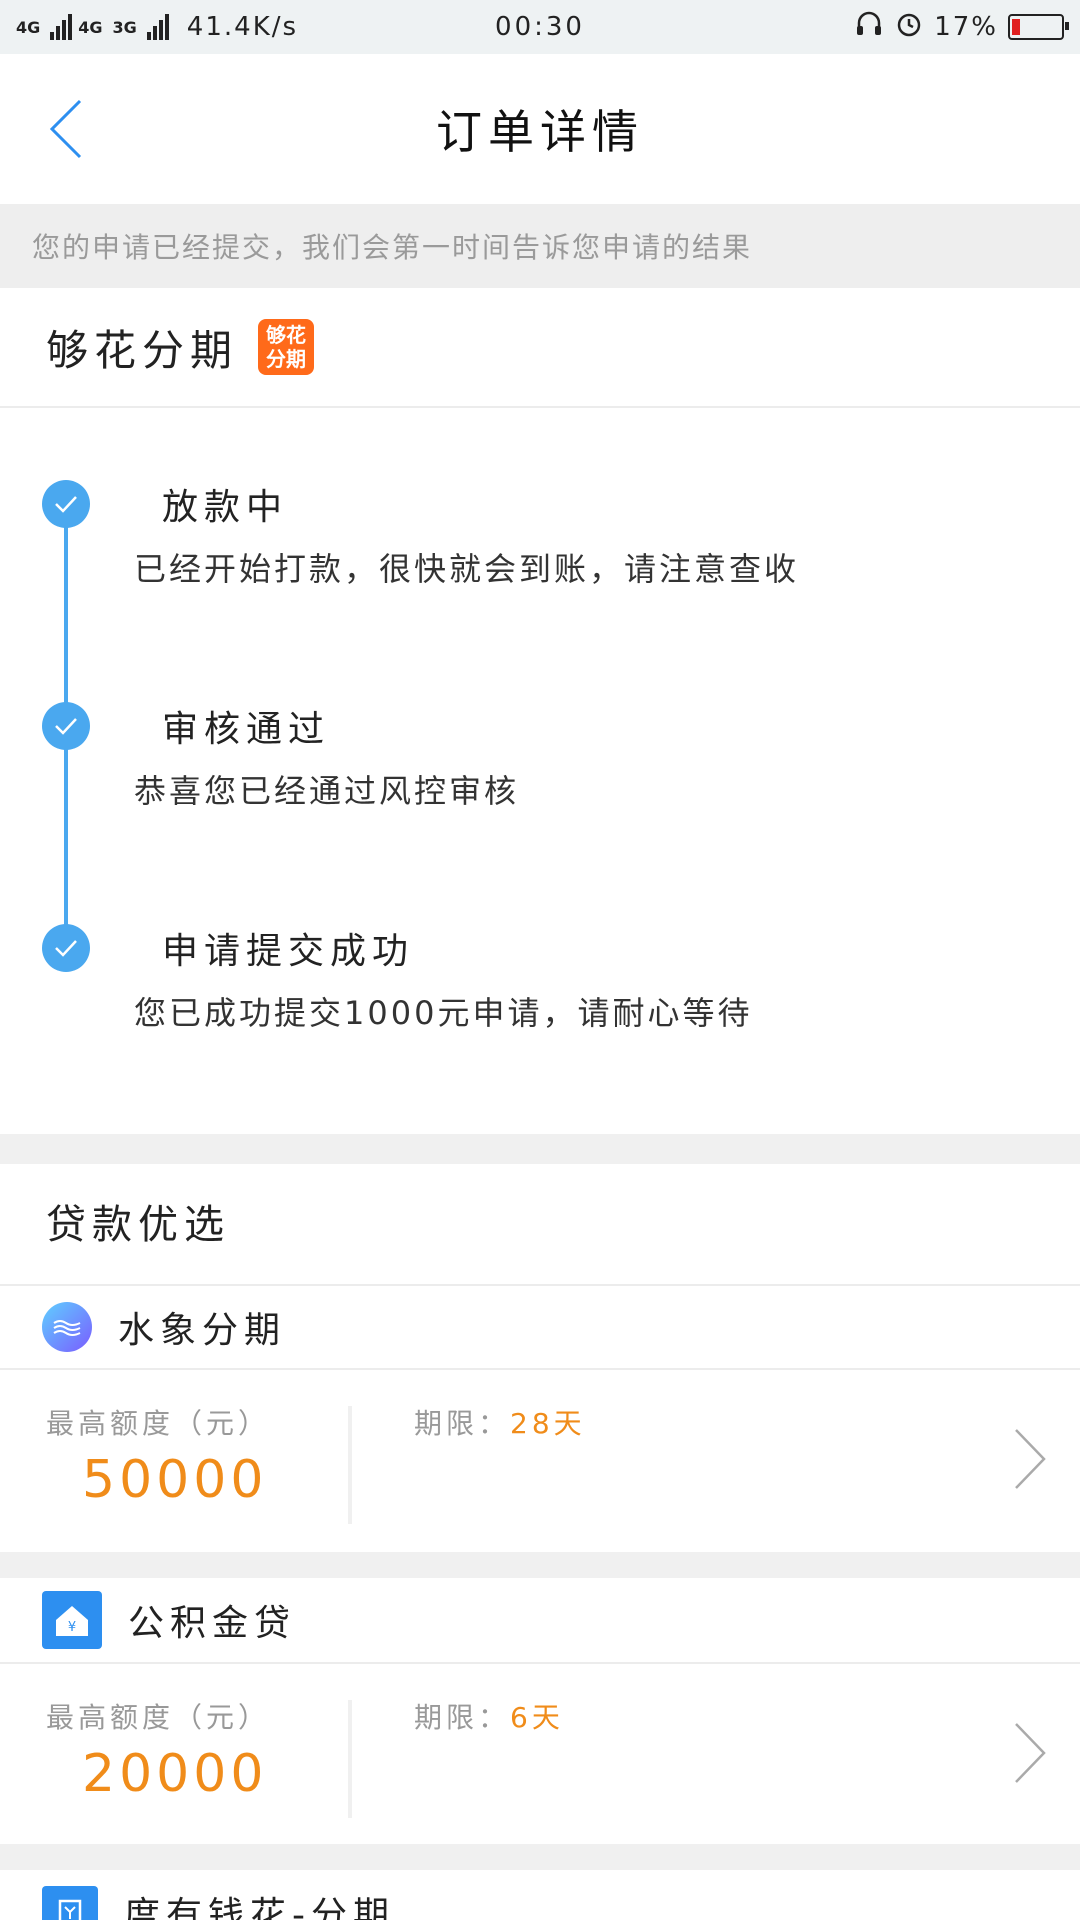 The width and height of the screenshot is (1080, 1920). I want to click on battery-icon, so click(1038, 27).